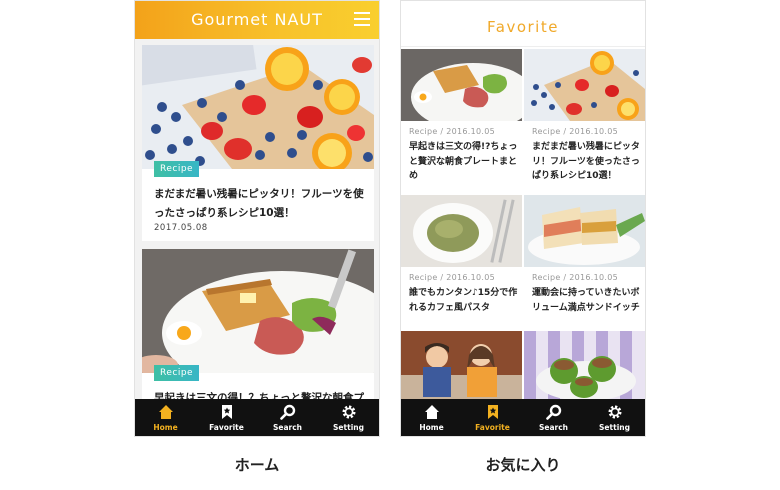 Image resolution: width=780 pixels, height=490 pixels. I want to click on menu-icon, so click(362, 19).